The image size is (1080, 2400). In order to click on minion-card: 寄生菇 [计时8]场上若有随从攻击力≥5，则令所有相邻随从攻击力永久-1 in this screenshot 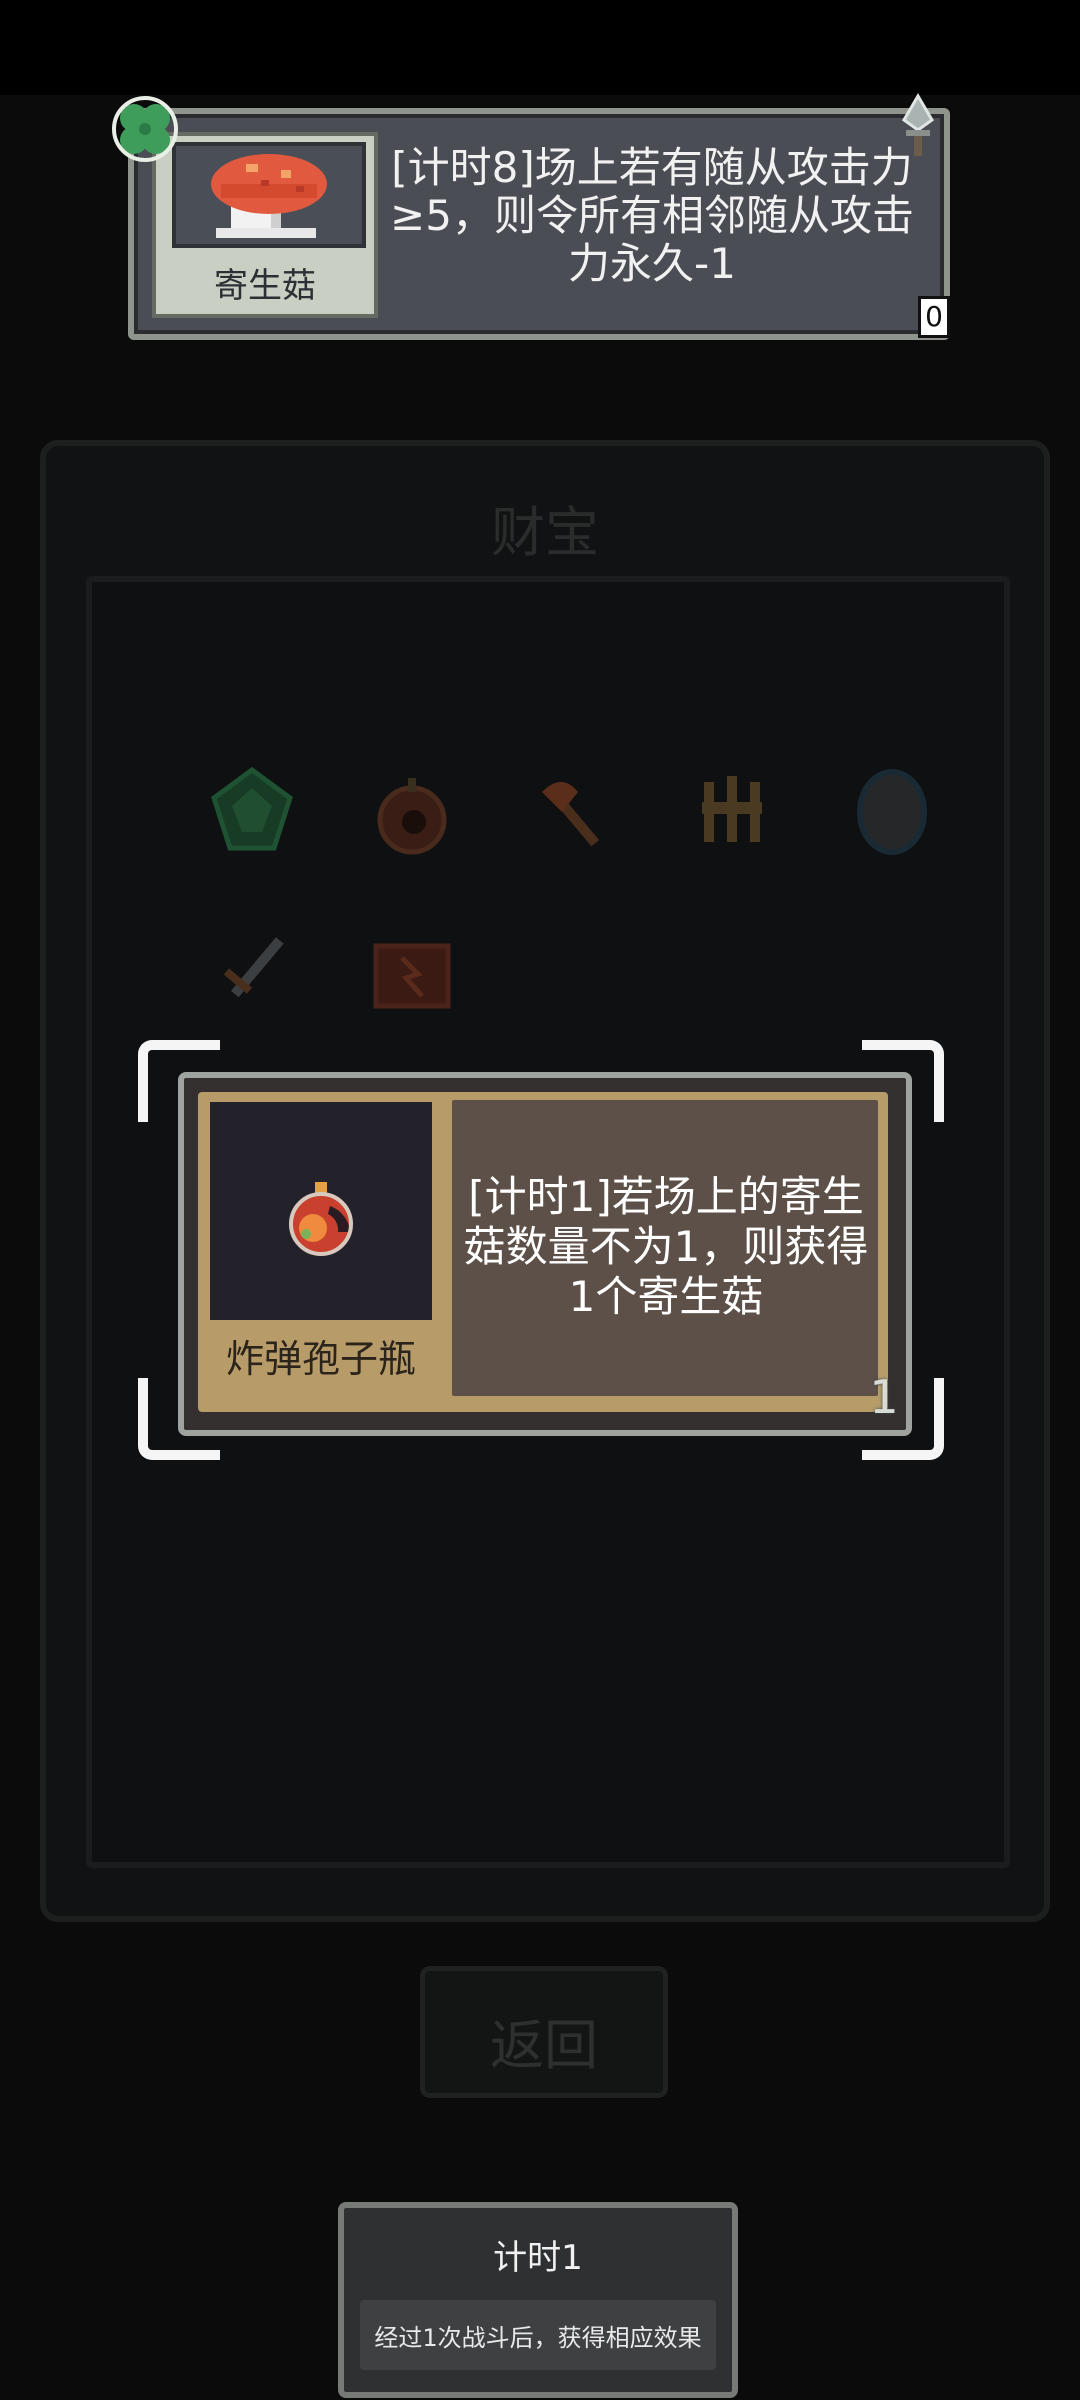, I will do `click(539, 224)`.